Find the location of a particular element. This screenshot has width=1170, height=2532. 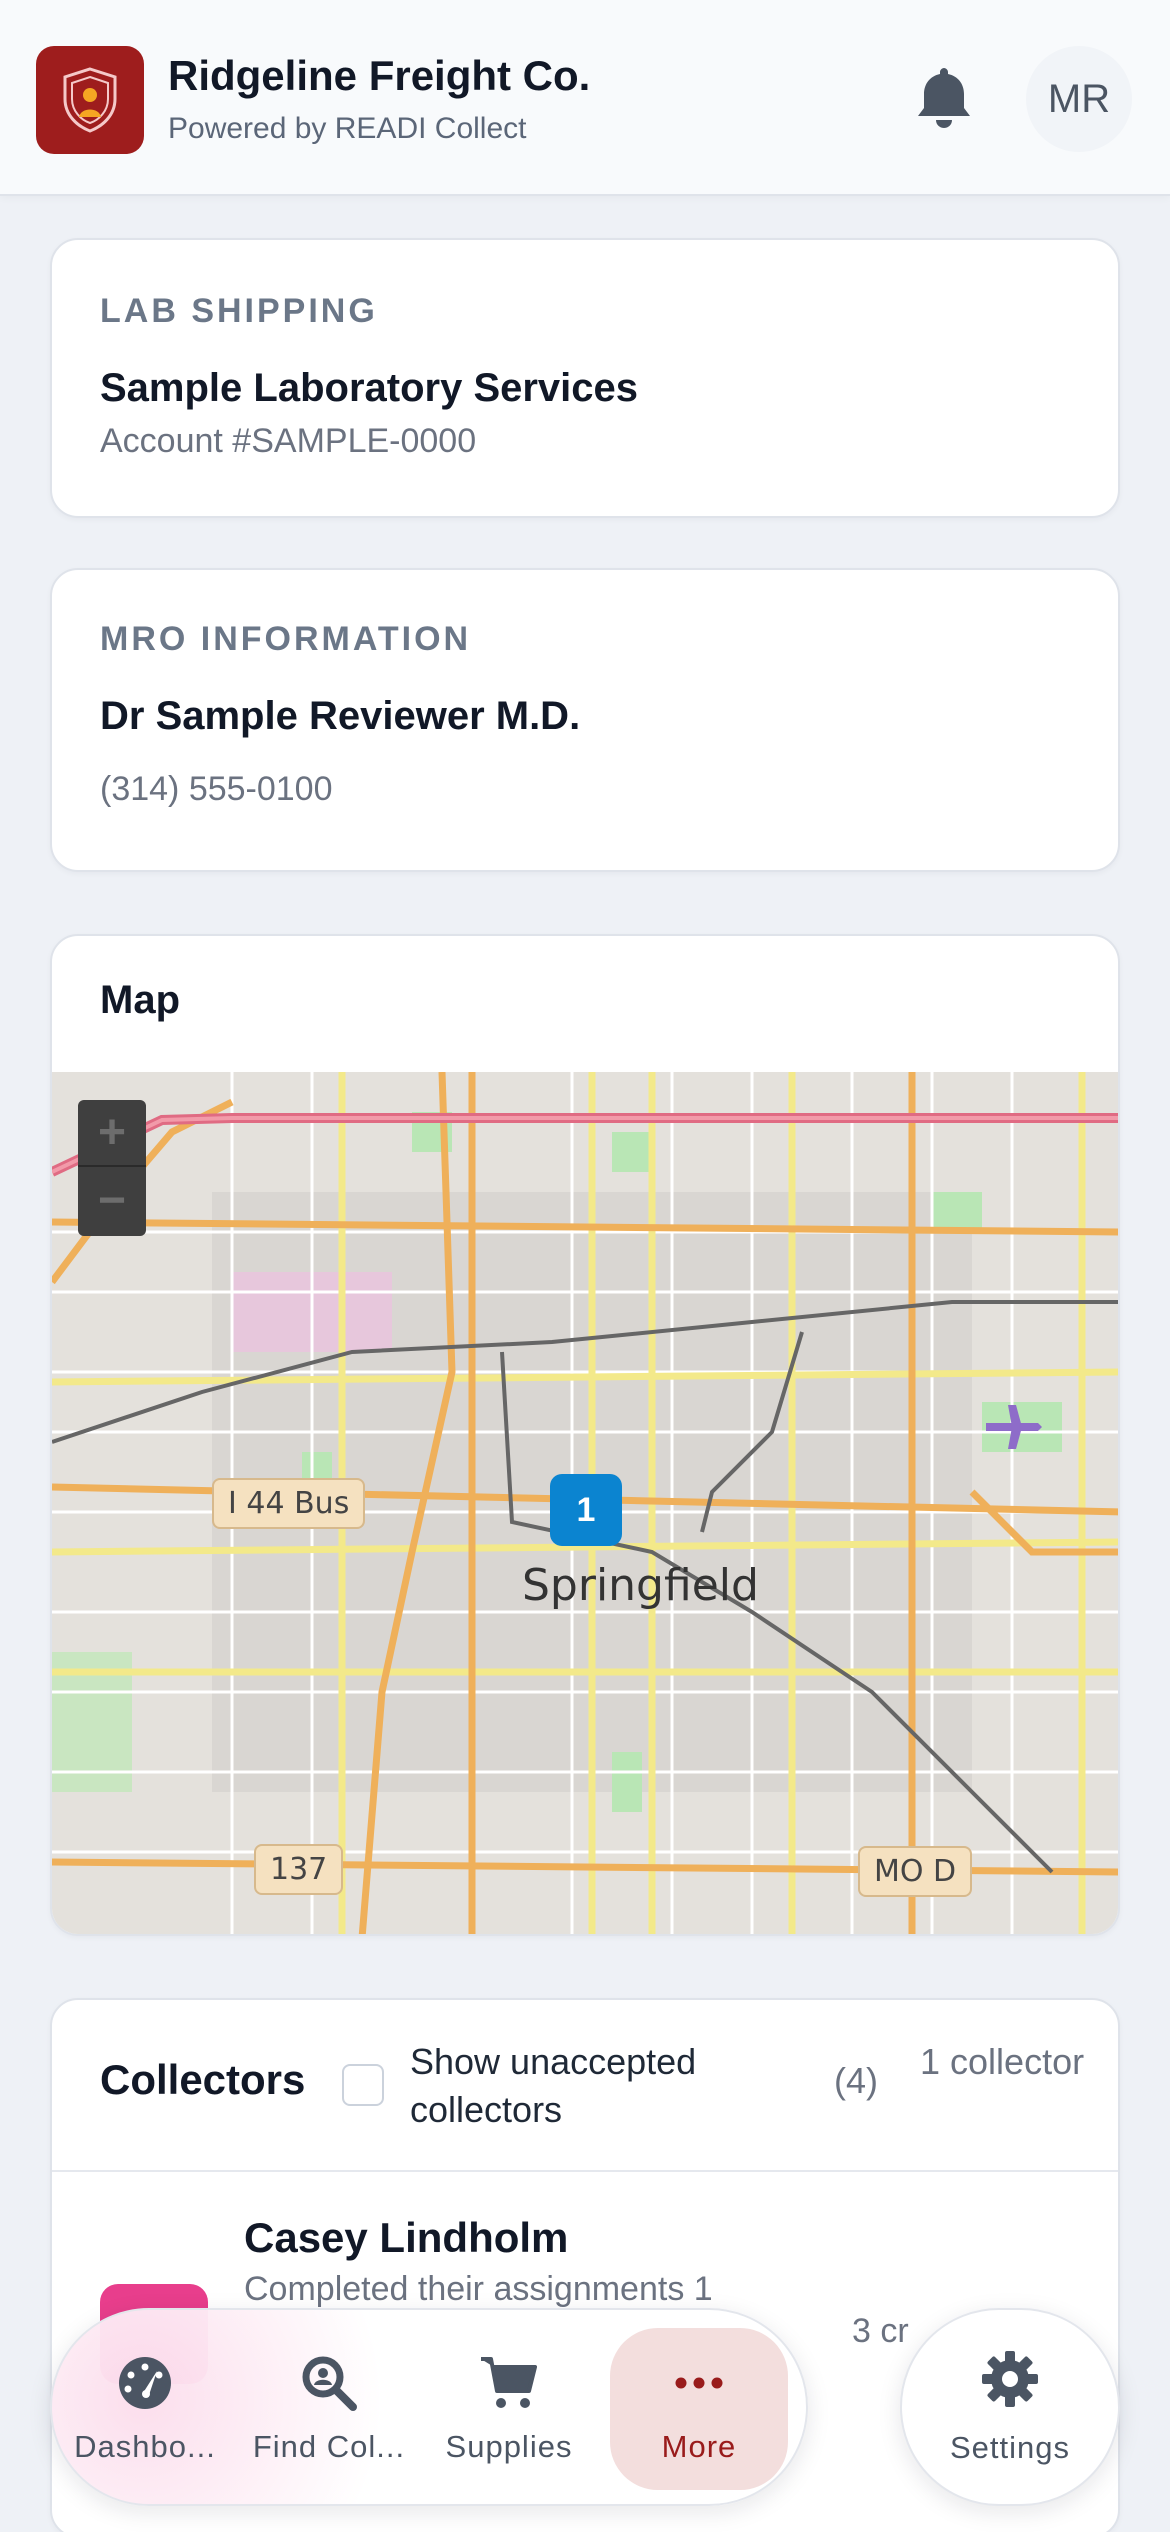

collector-extra-info: 3 cr is located at coordinates (880, 2331).